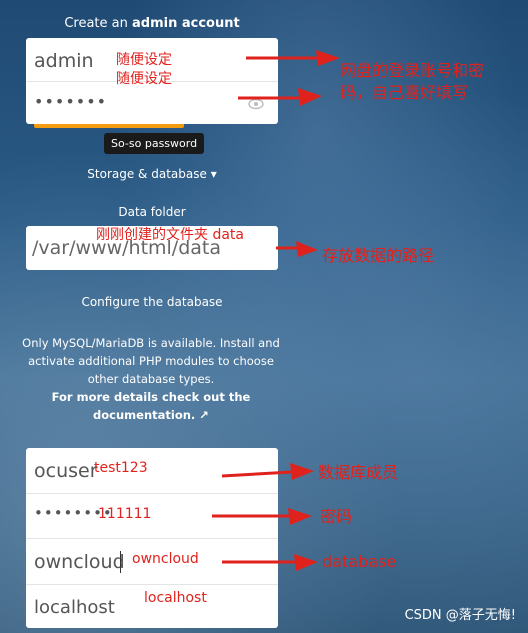  What do you see at coordinates (358, 472) in the screenshot?
I see `db-user-note: 数据库成员` at bounding box center [358, 472].